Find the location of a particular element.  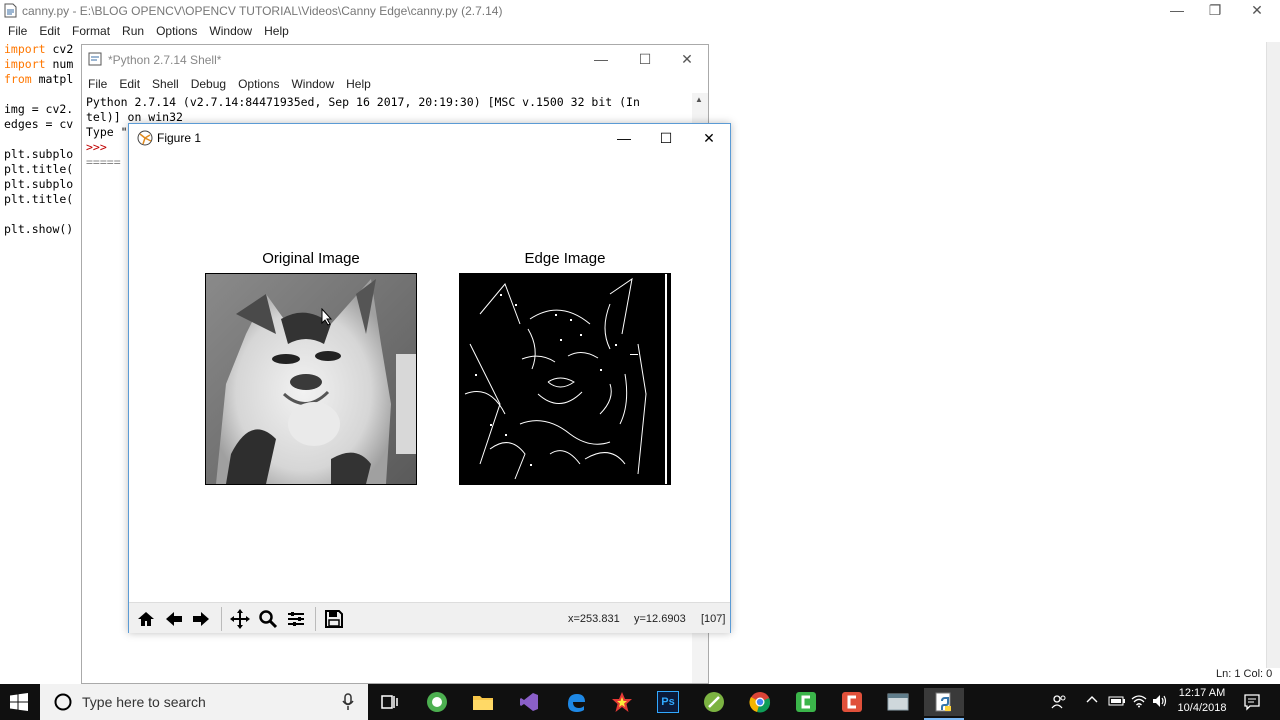

photoshop-label: Ps is located at coordinates (668, 702).